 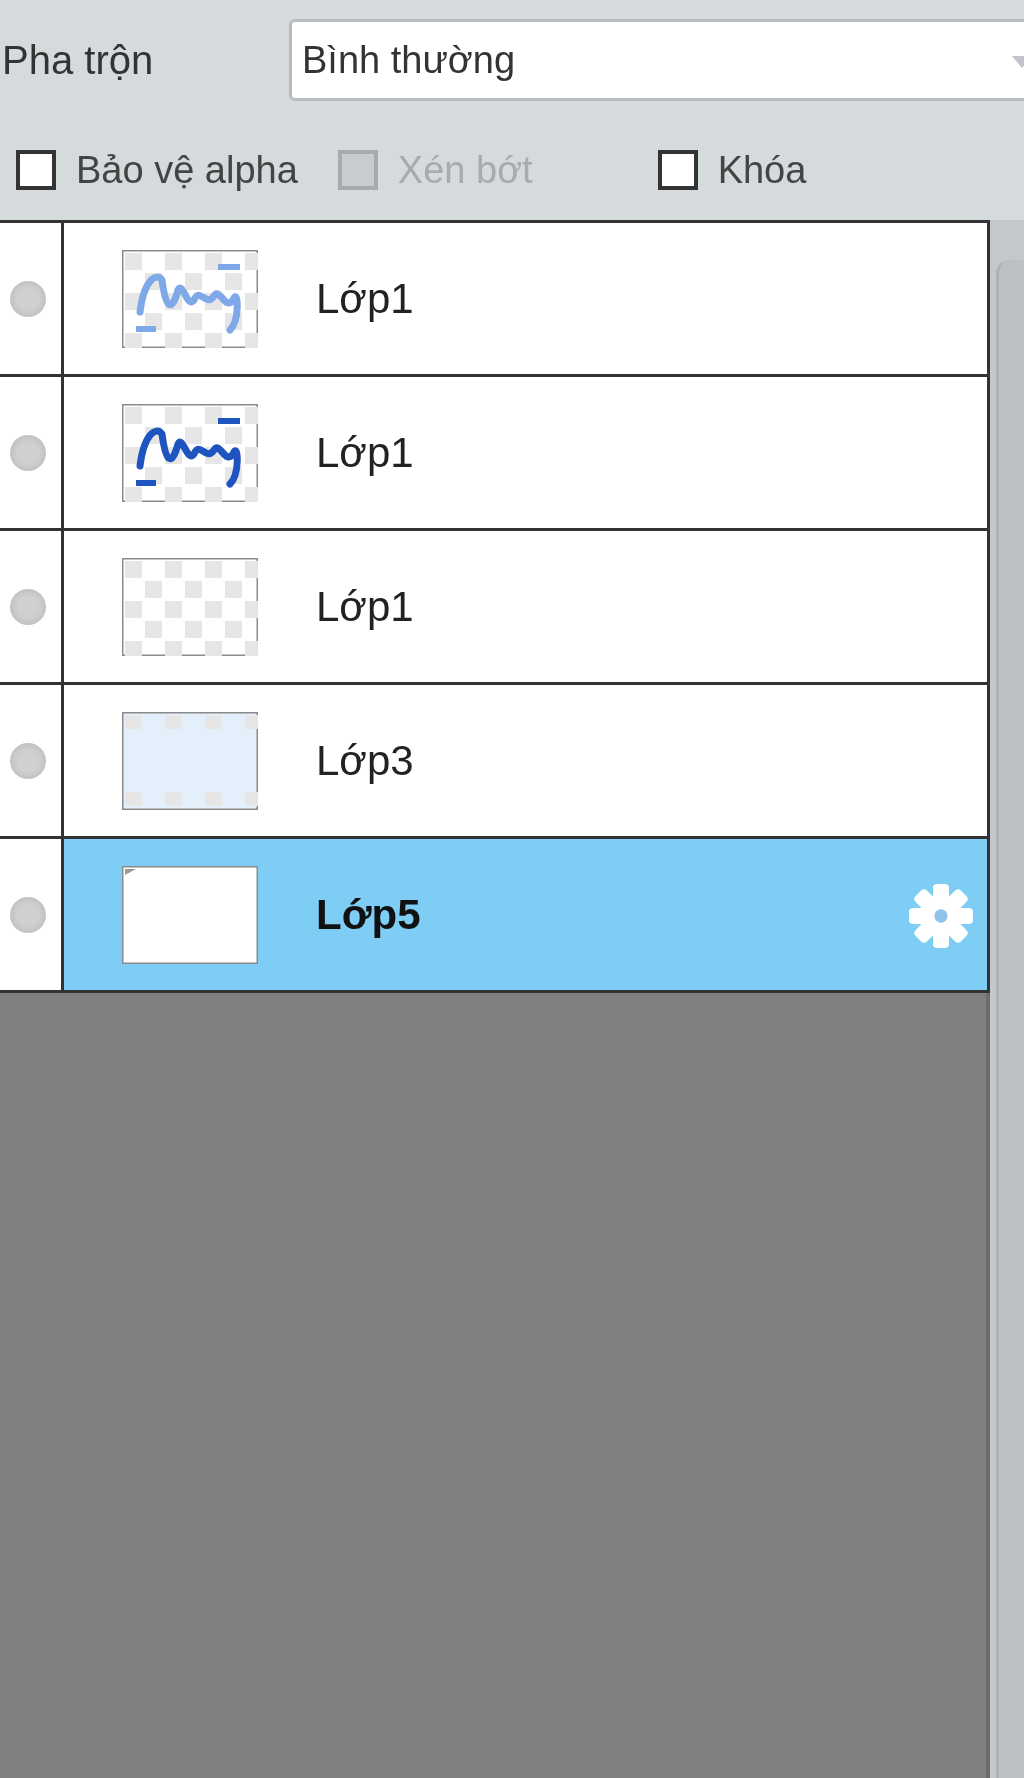 What do you see at coordinates (941, 916) in the screenshot?
I see `settings-icon` at bounding box center [941, 916].